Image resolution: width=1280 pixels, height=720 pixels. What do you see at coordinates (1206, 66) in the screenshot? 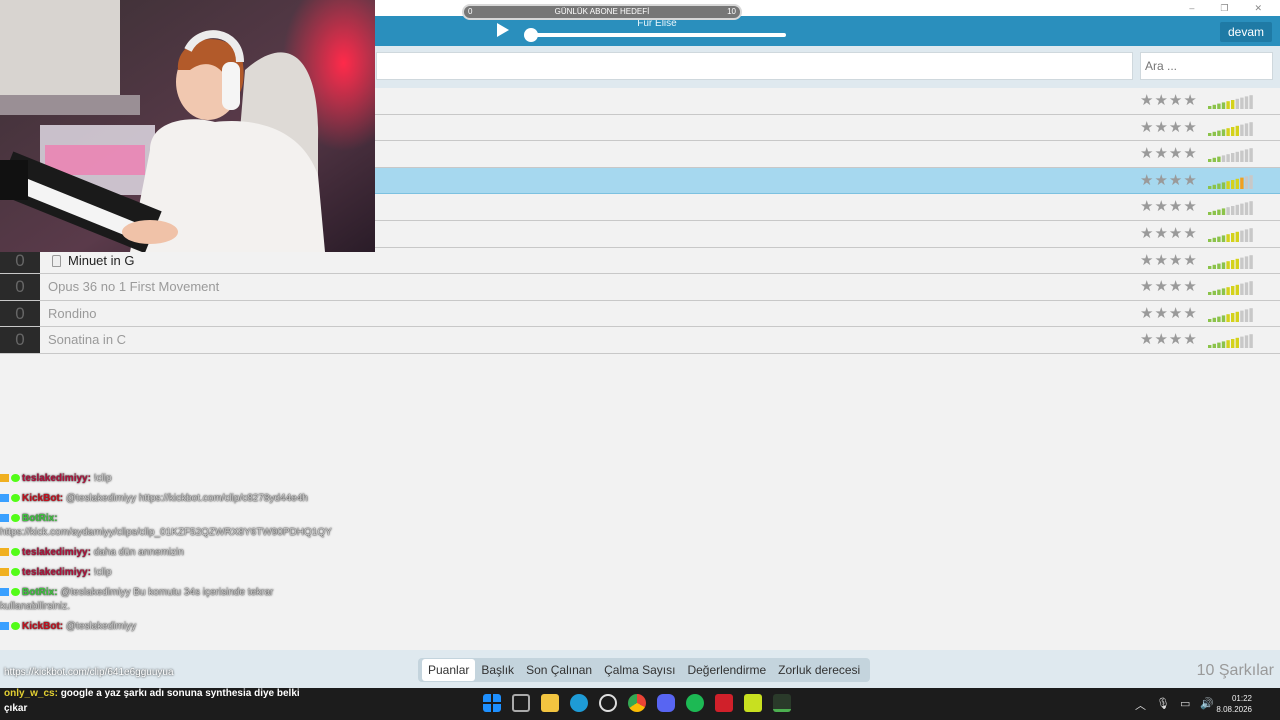
I see `search-input` at bounding box center [1206, 66].